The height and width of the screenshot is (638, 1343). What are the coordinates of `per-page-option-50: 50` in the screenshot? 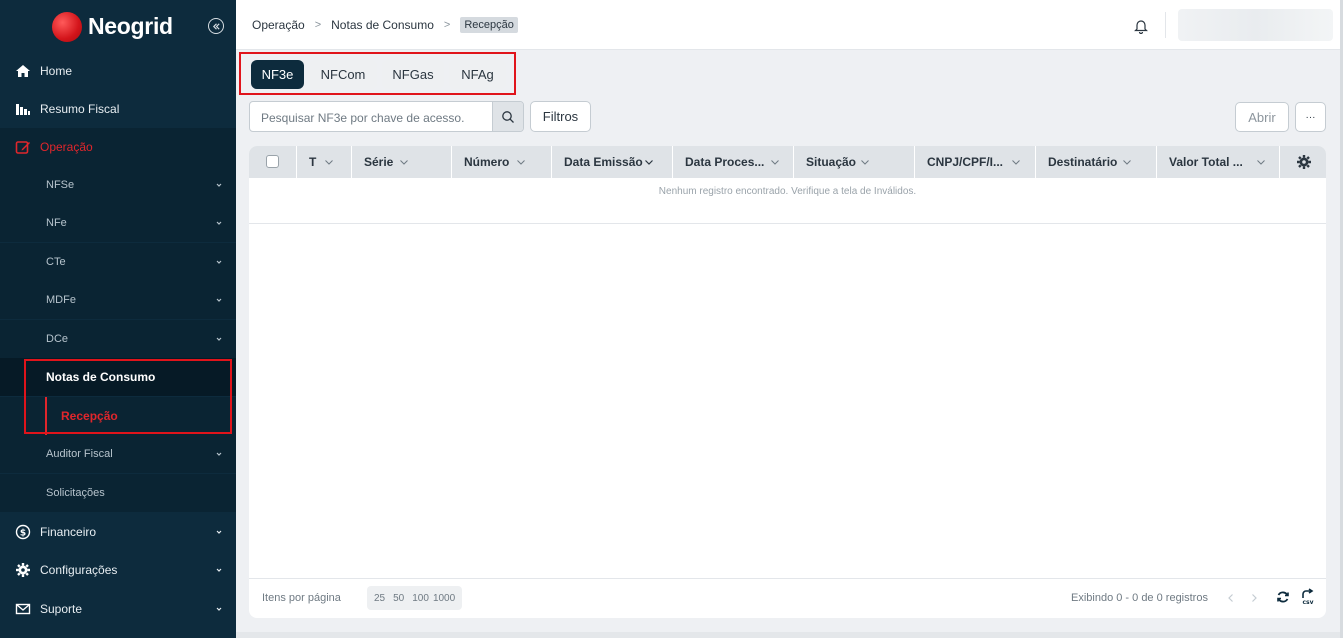 It's located at (398, 598).